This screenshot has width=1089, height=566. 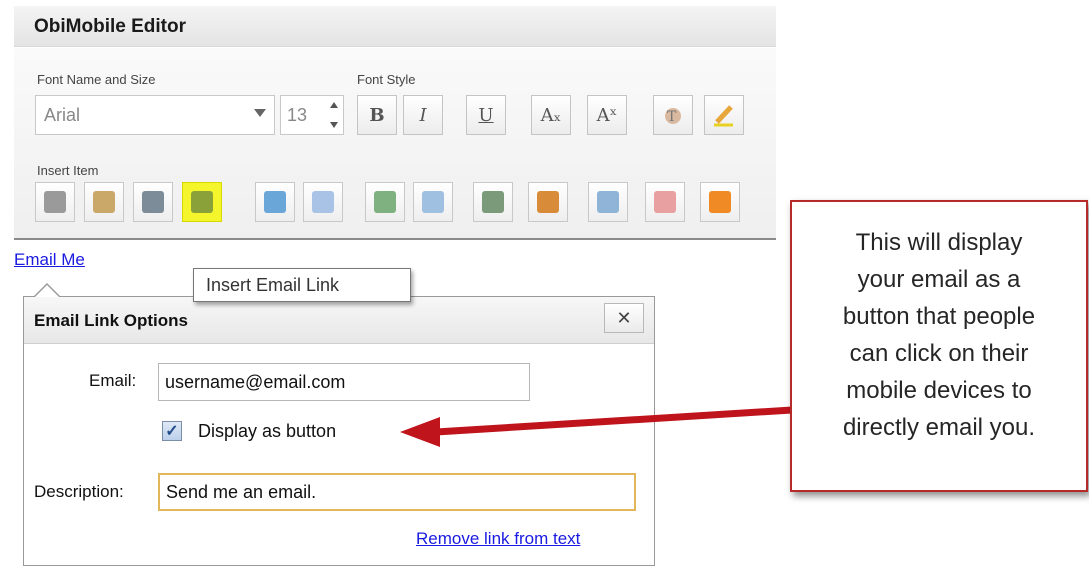 I want to click on superscript-button: Aˣ, so click(x=607, y=115).